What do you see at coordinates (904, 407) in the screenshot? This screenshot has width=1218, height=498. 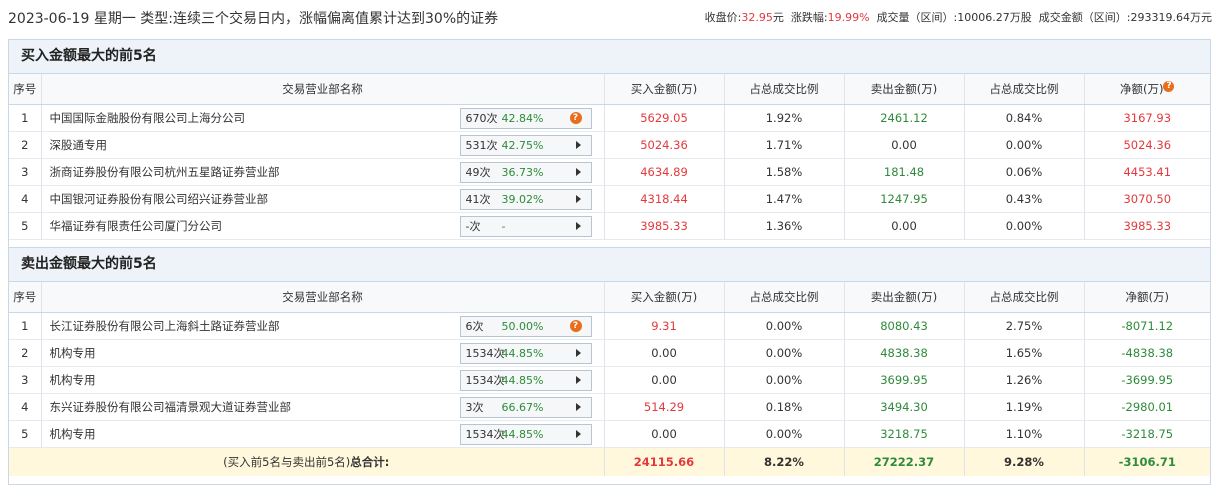 I see `sell-amount: 3494.30` at bounding box center [904, 407].